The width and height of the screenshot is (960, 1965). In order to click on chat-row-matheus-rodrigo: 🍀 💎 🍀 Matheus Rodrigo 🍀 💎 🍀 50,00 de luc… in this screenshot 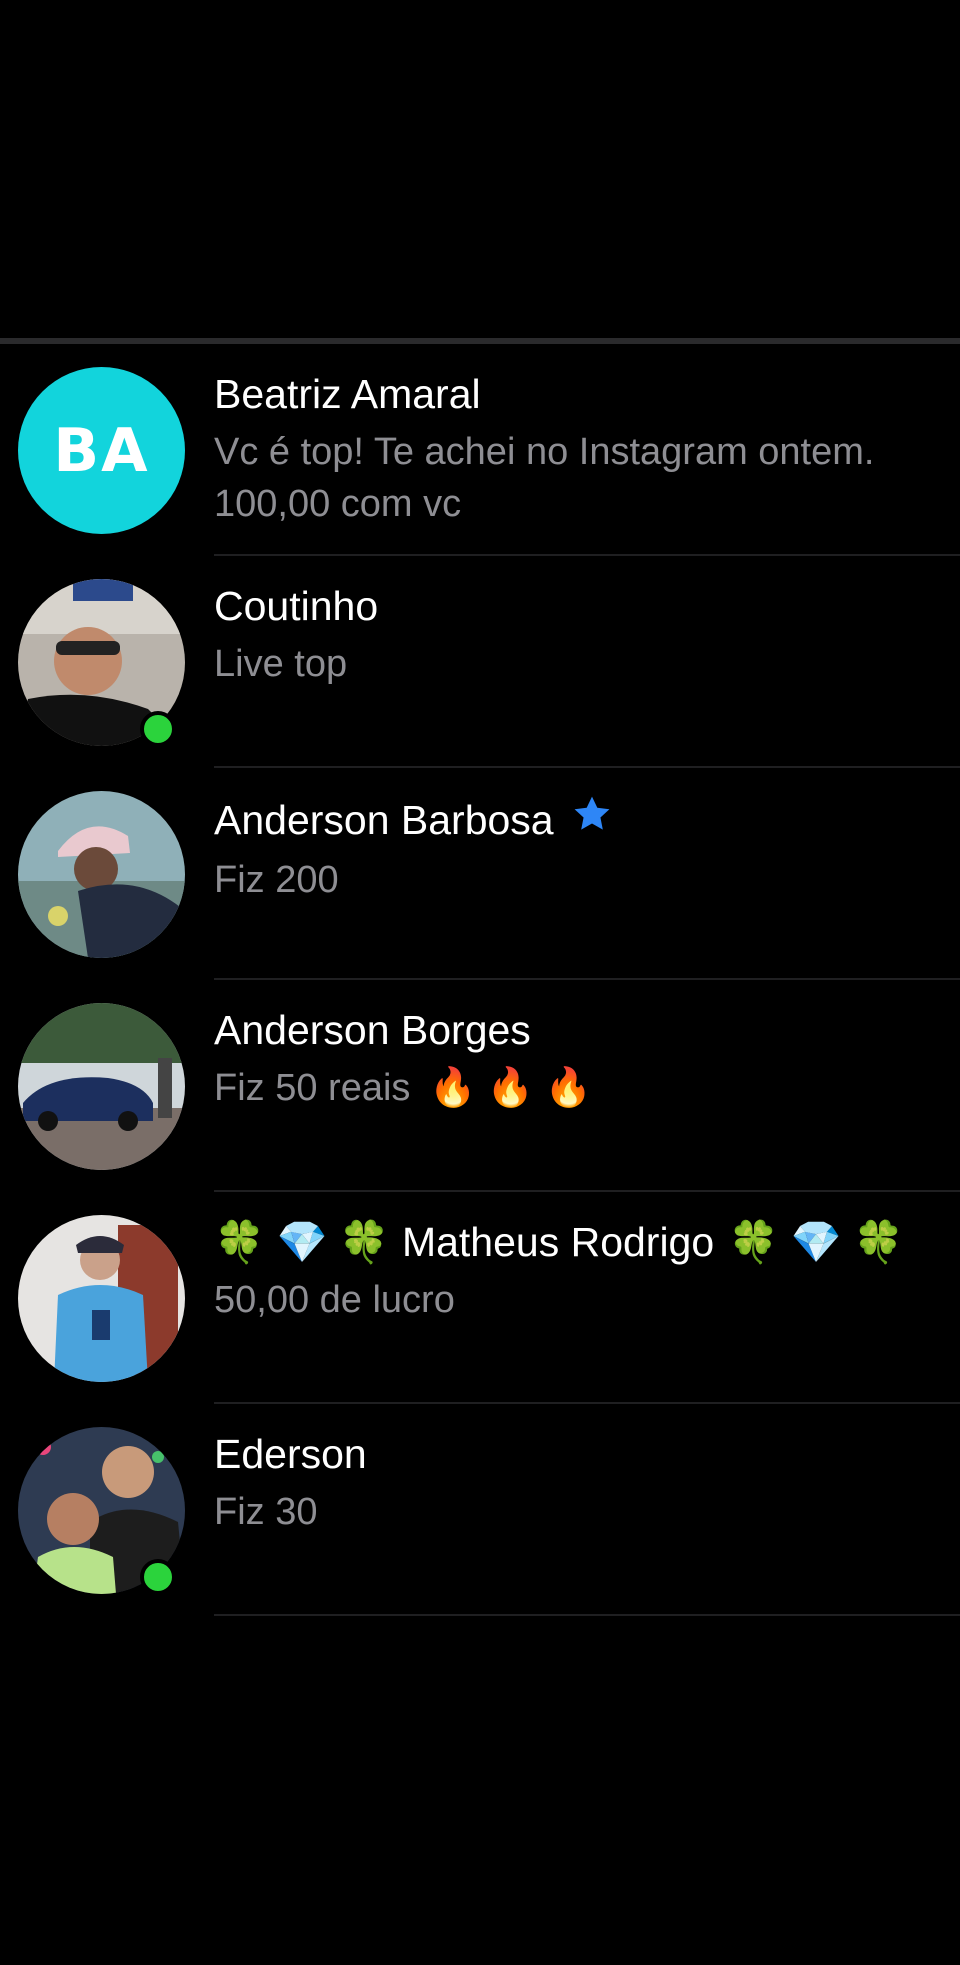, I will do `click(480, 1298)`.